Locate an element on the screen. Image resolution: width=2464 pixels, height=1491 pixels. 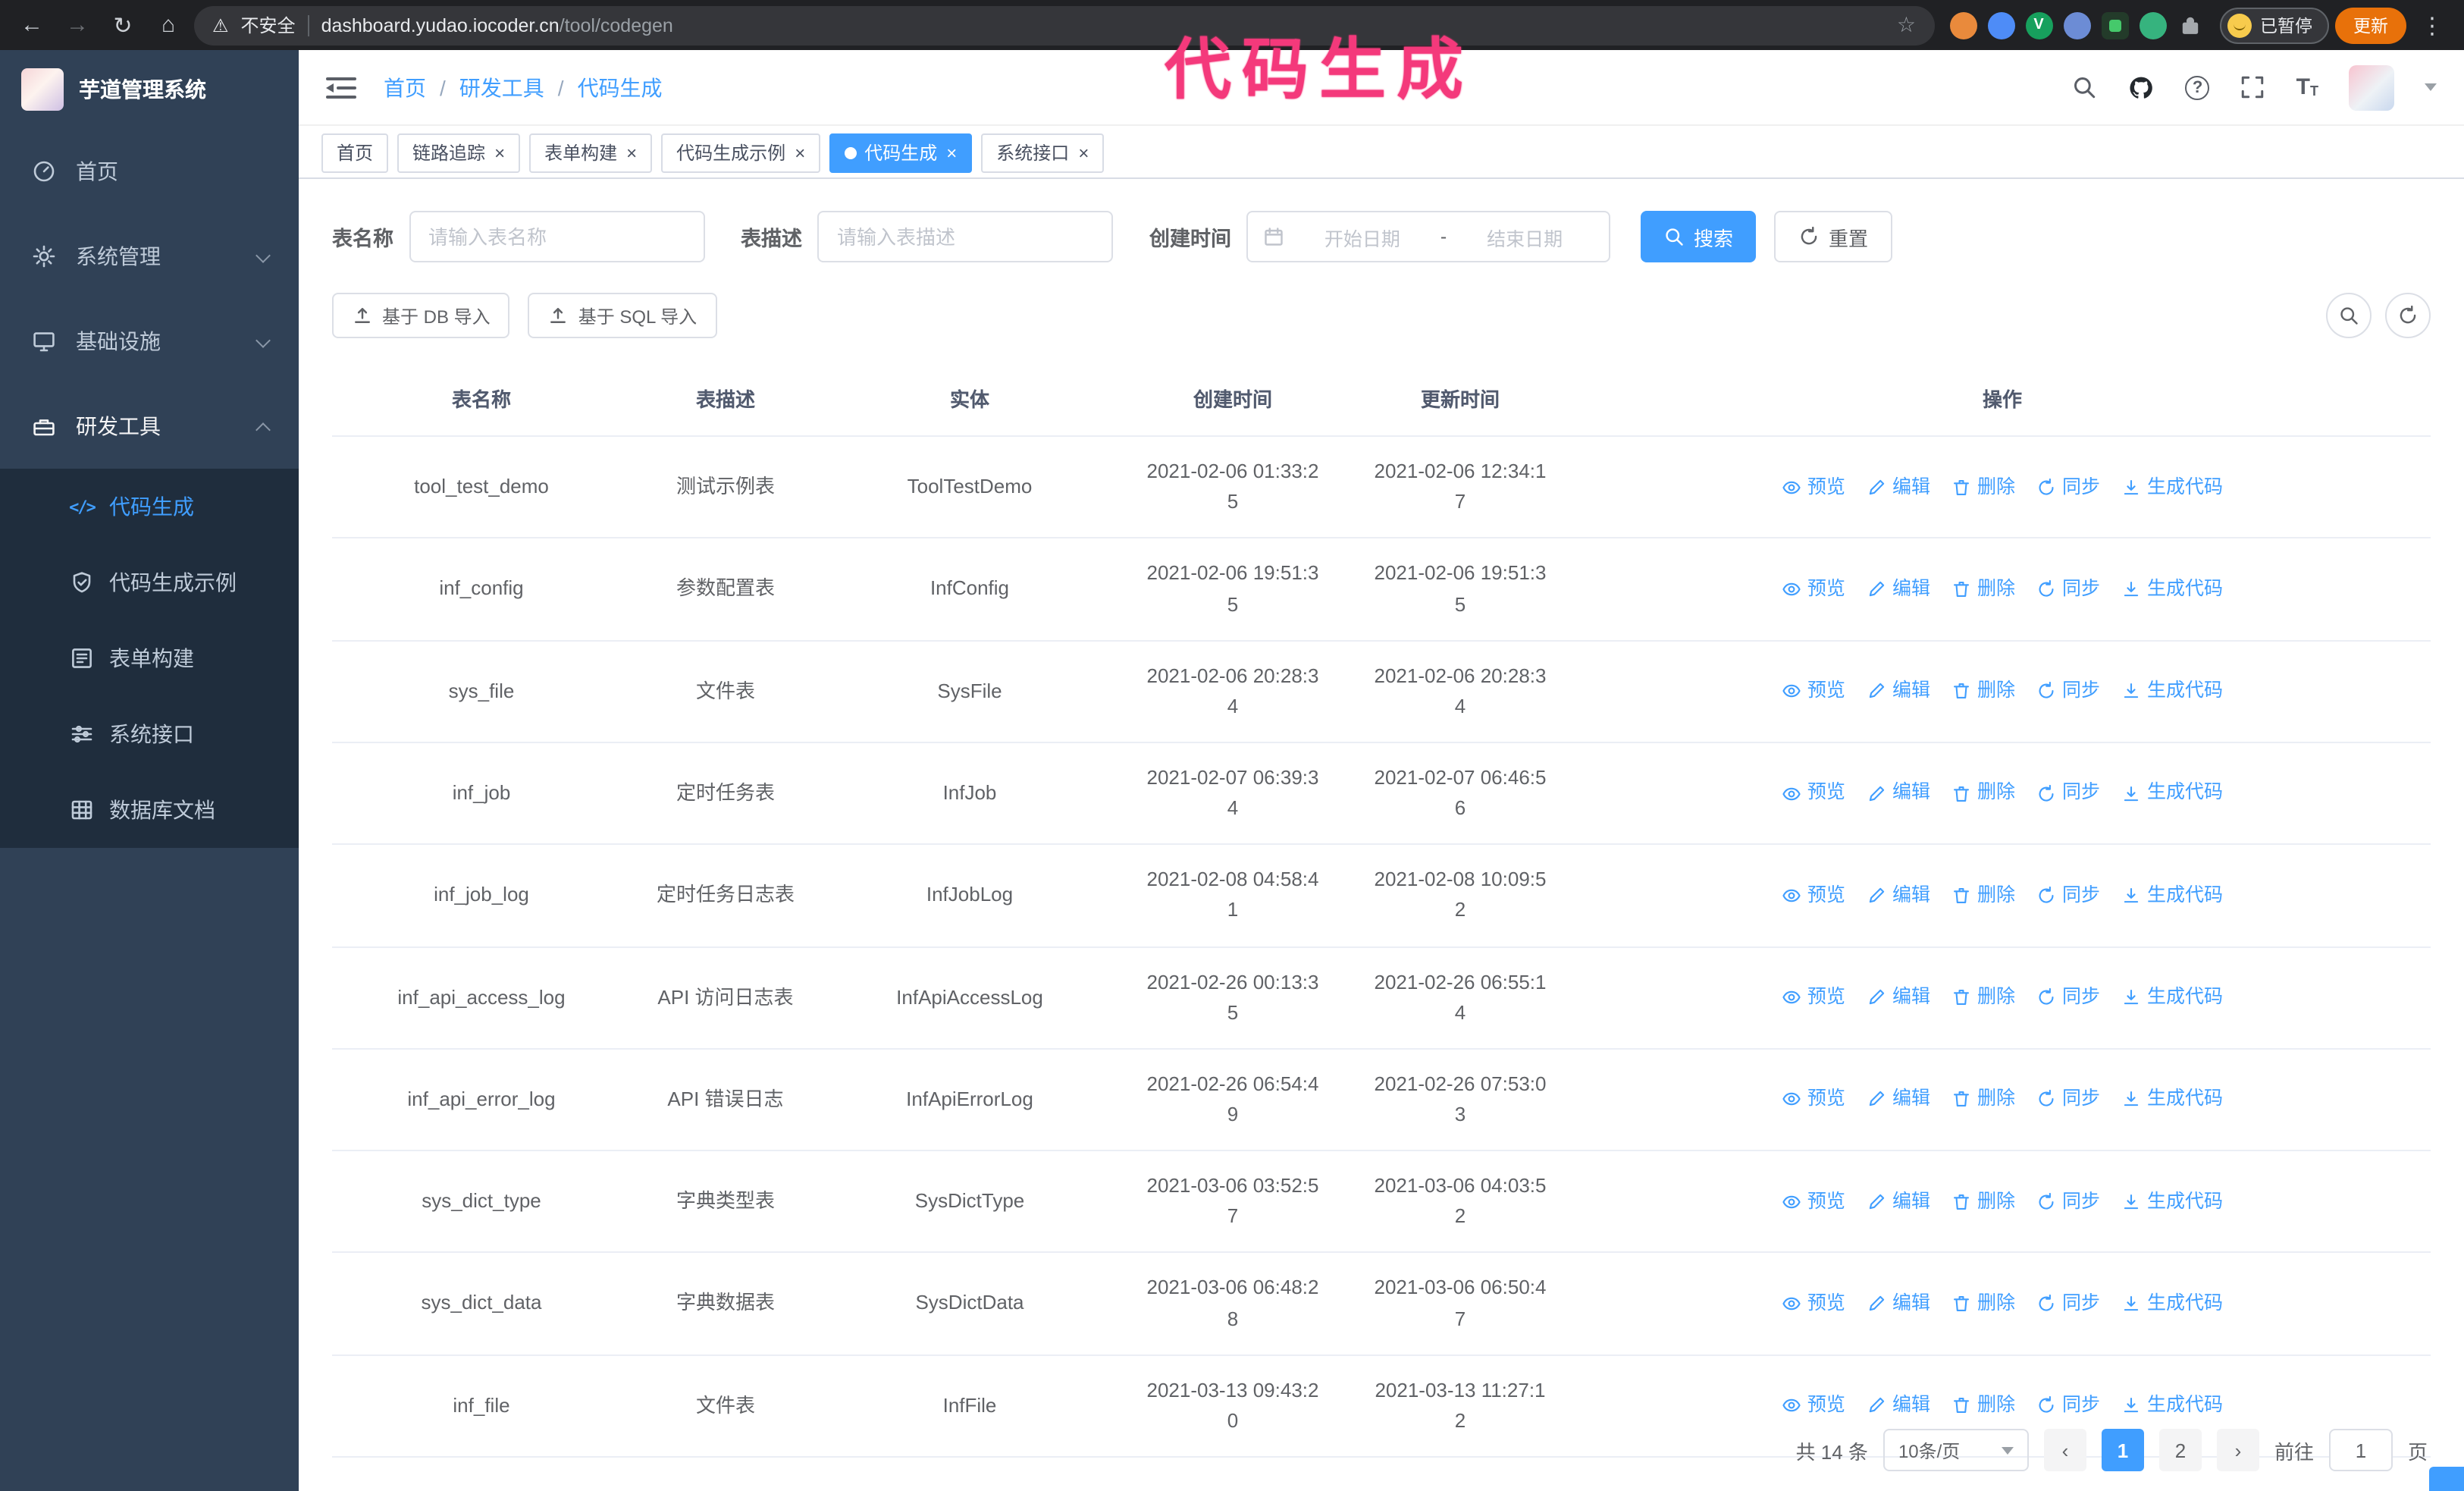
sidebar-item-system: 系统管理 is located at coordinates (150, 256).